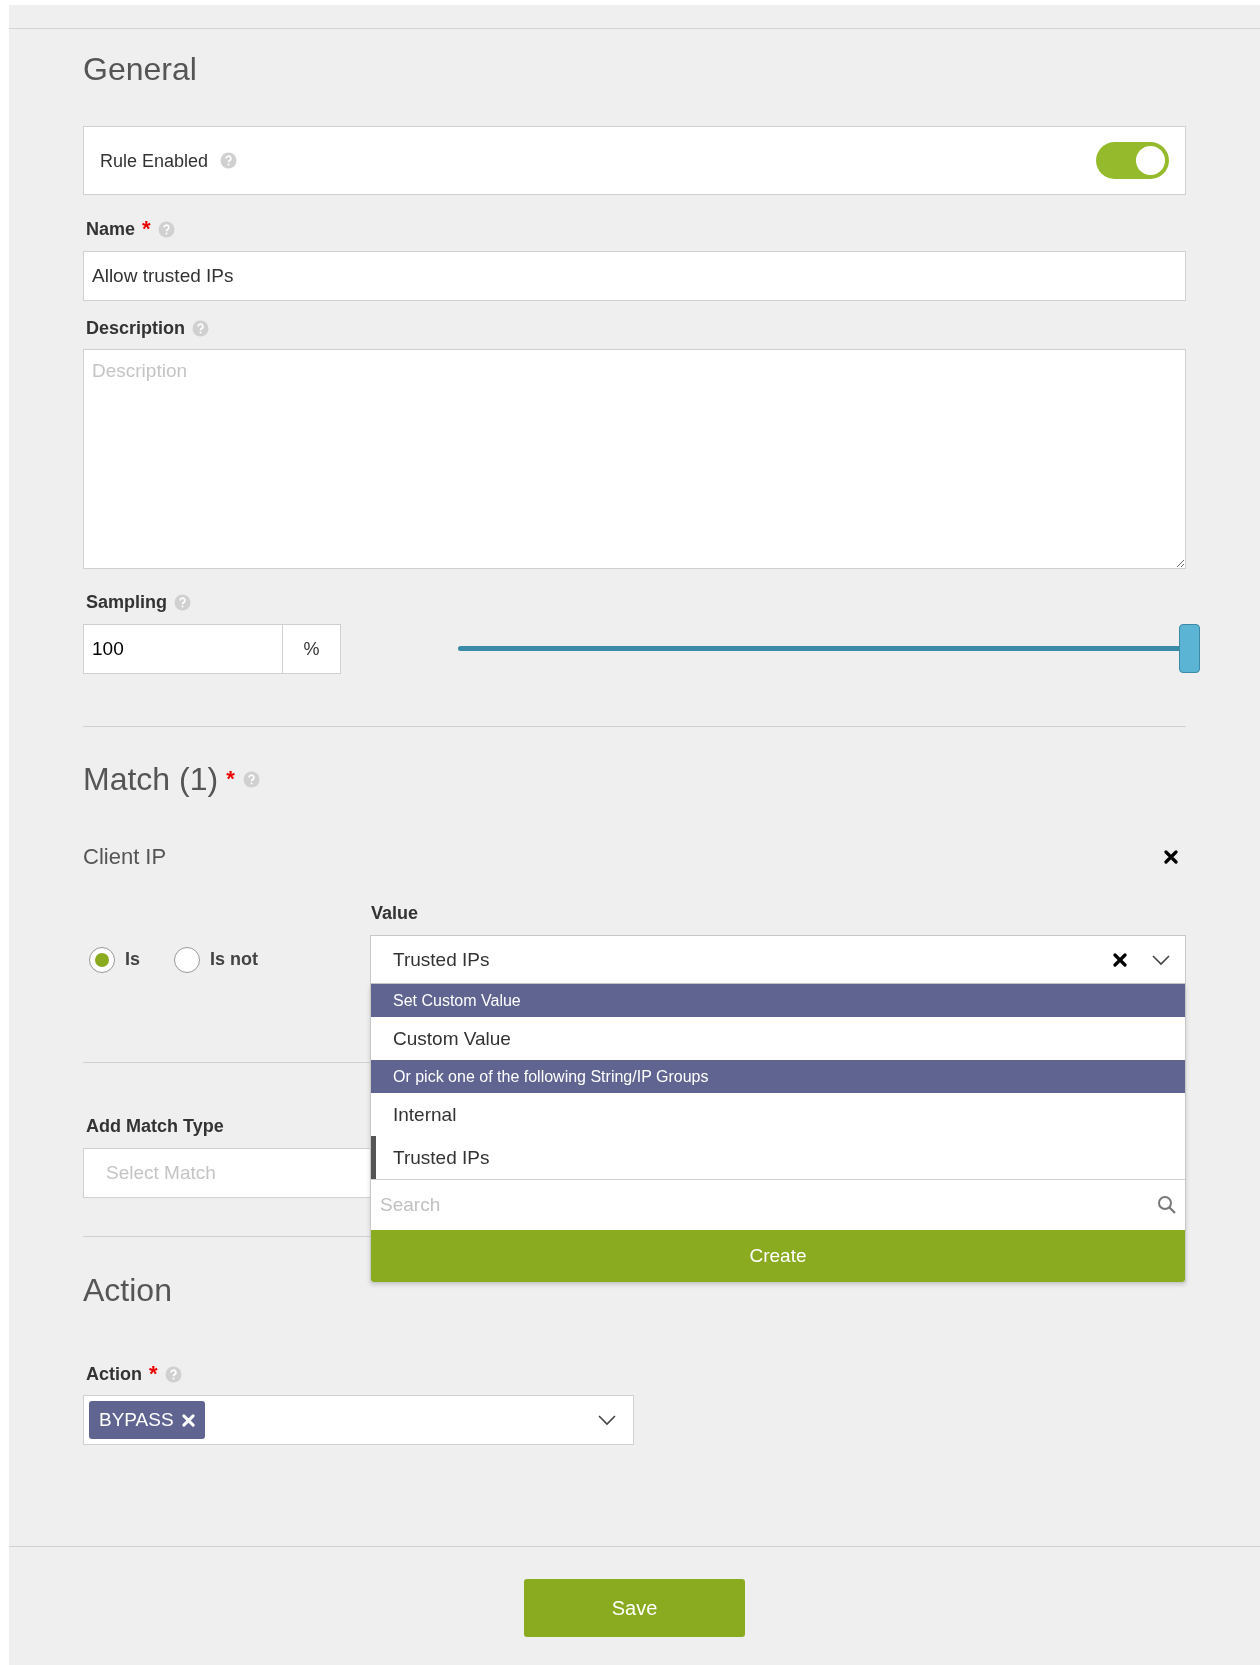 The image size is (1260, 1665). I want to click on section-title: Match (1), so click(151, 779).